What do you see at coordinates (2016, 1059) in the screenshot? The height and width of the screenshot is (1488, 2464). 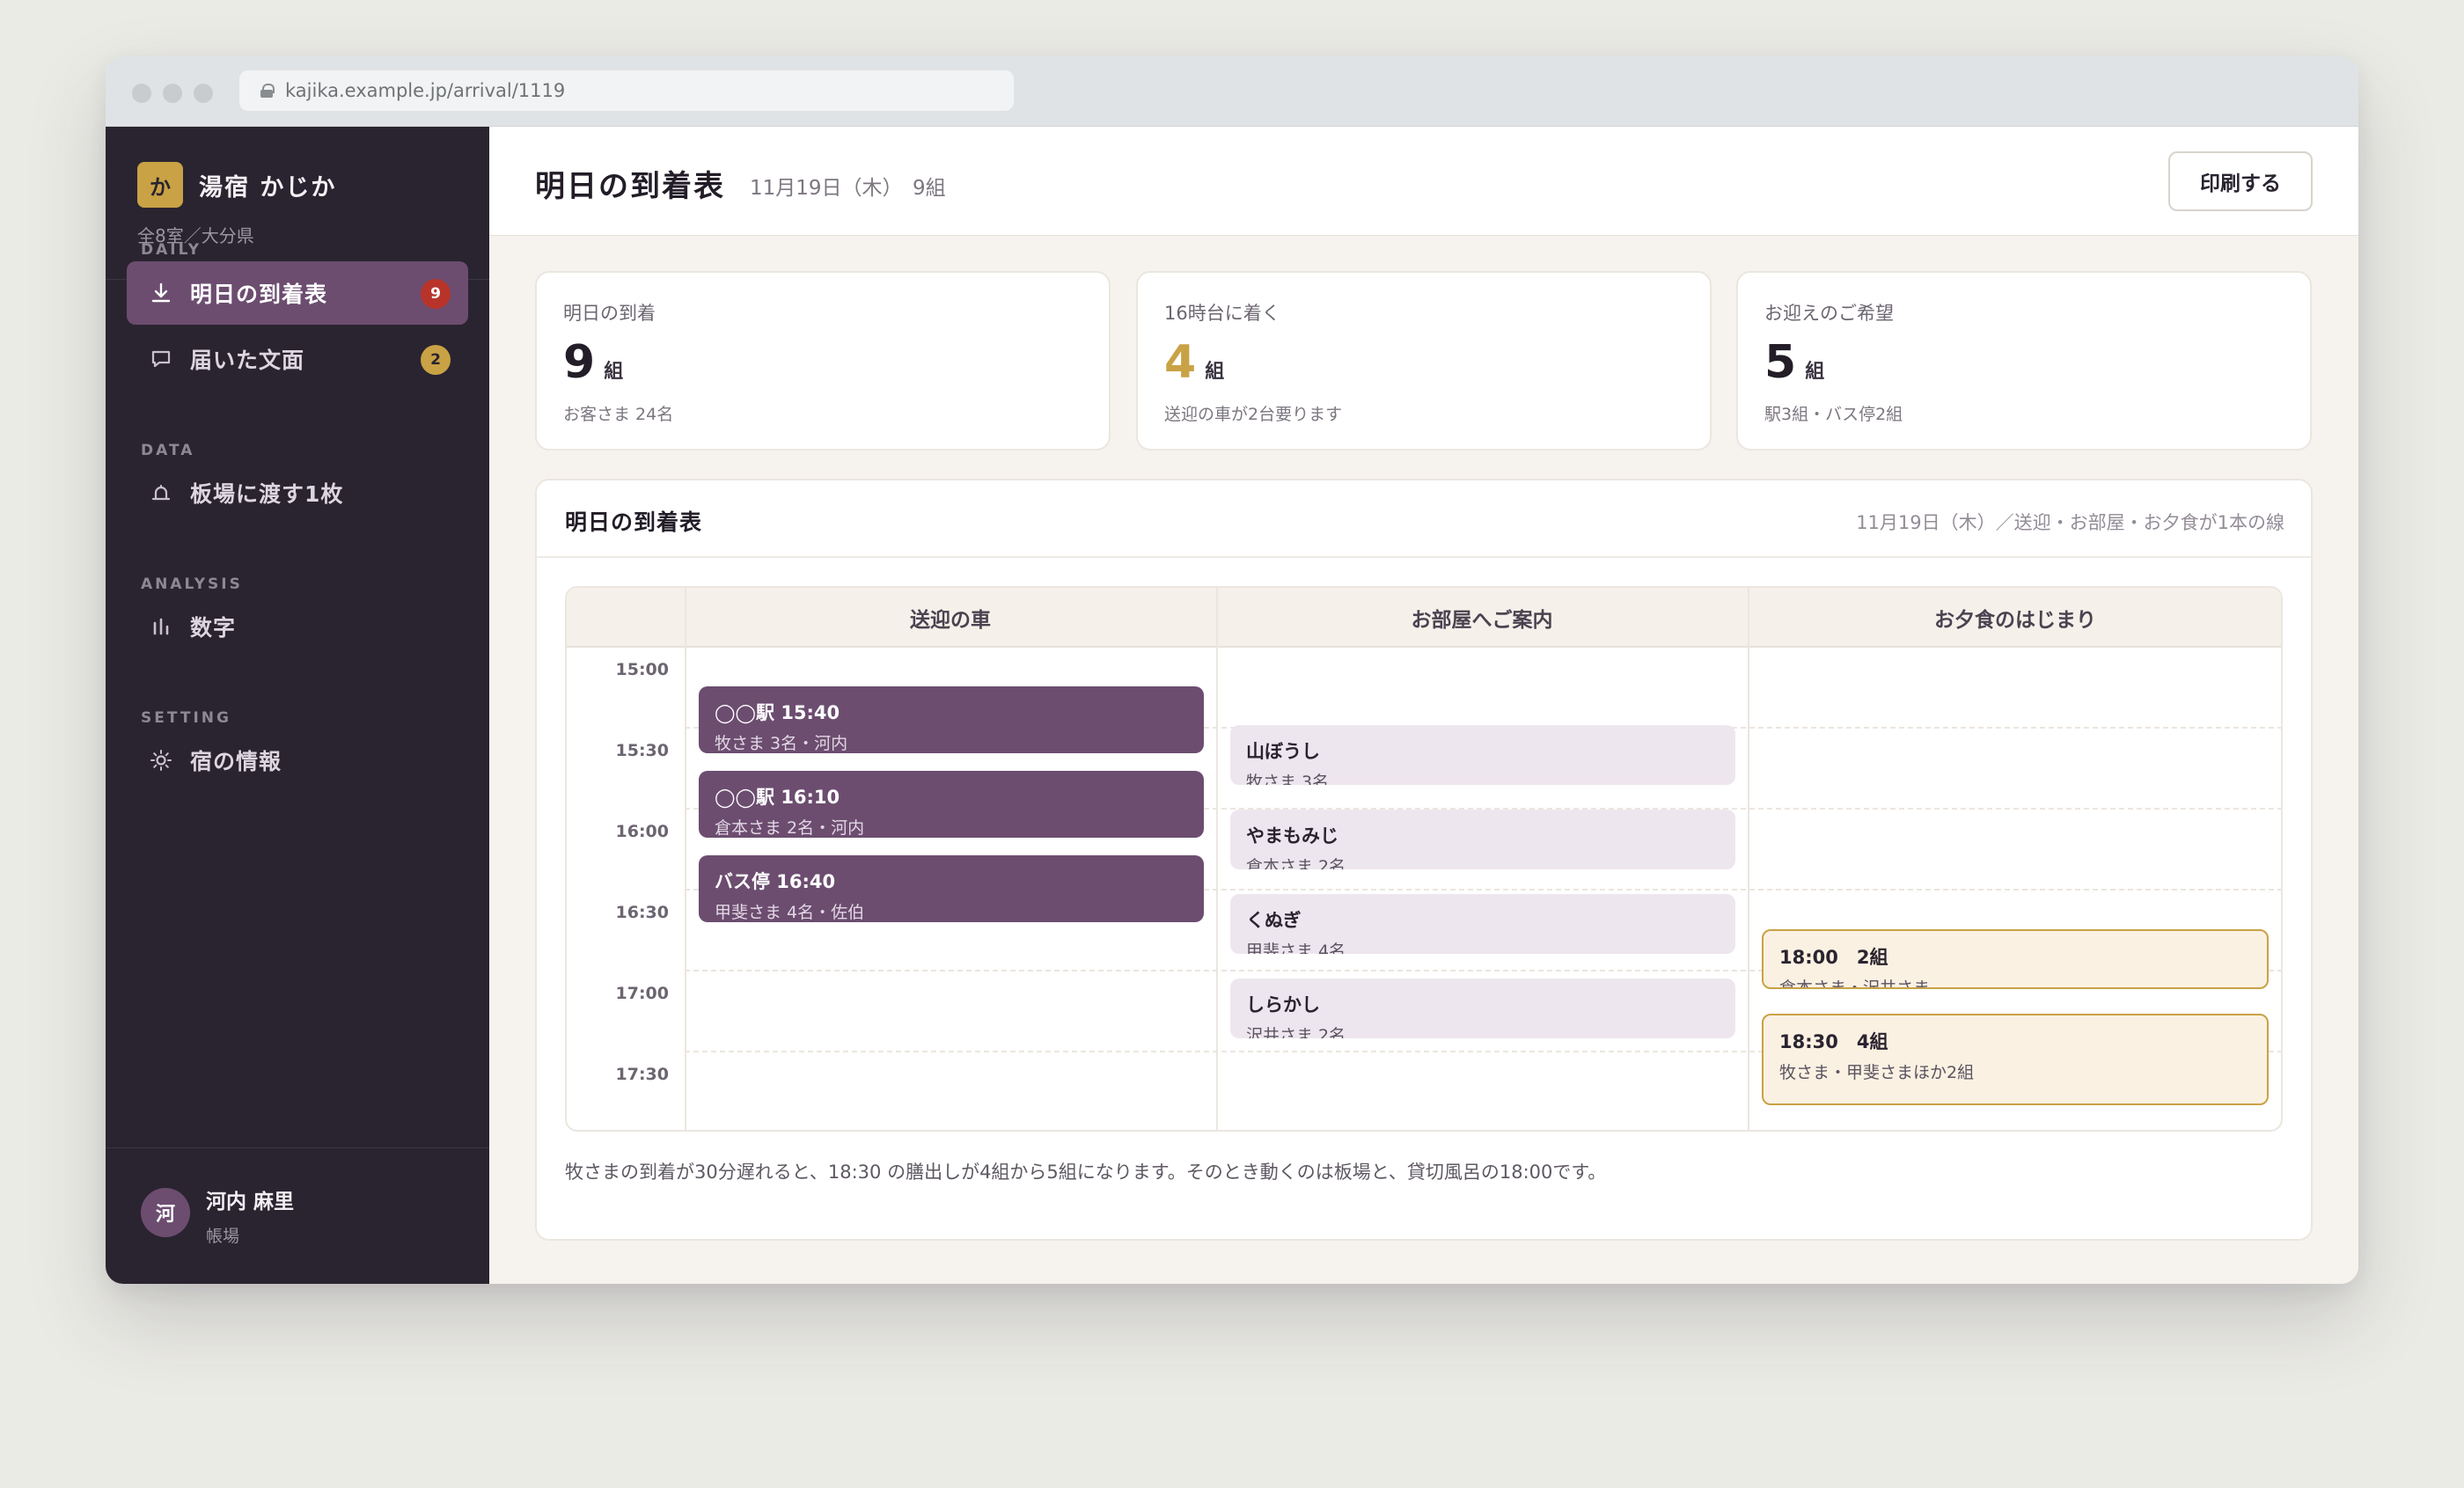 I see `dinner-block: 18:30 4組 牧さま・甲斐さまほか2組` at bounding box center [2016, 1059].